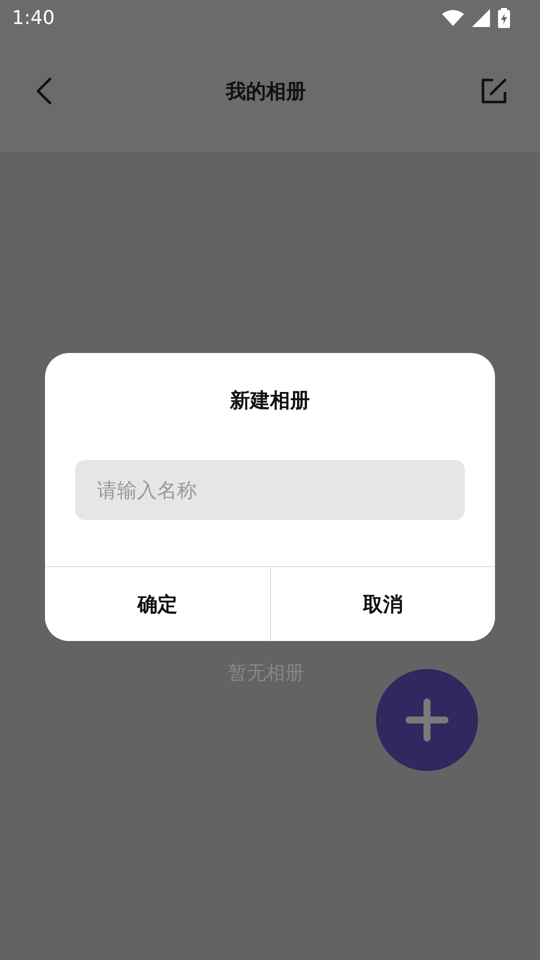 This screenshot has width=540, height=960. I want to click on status-time: 1:40, so click(33, 18).